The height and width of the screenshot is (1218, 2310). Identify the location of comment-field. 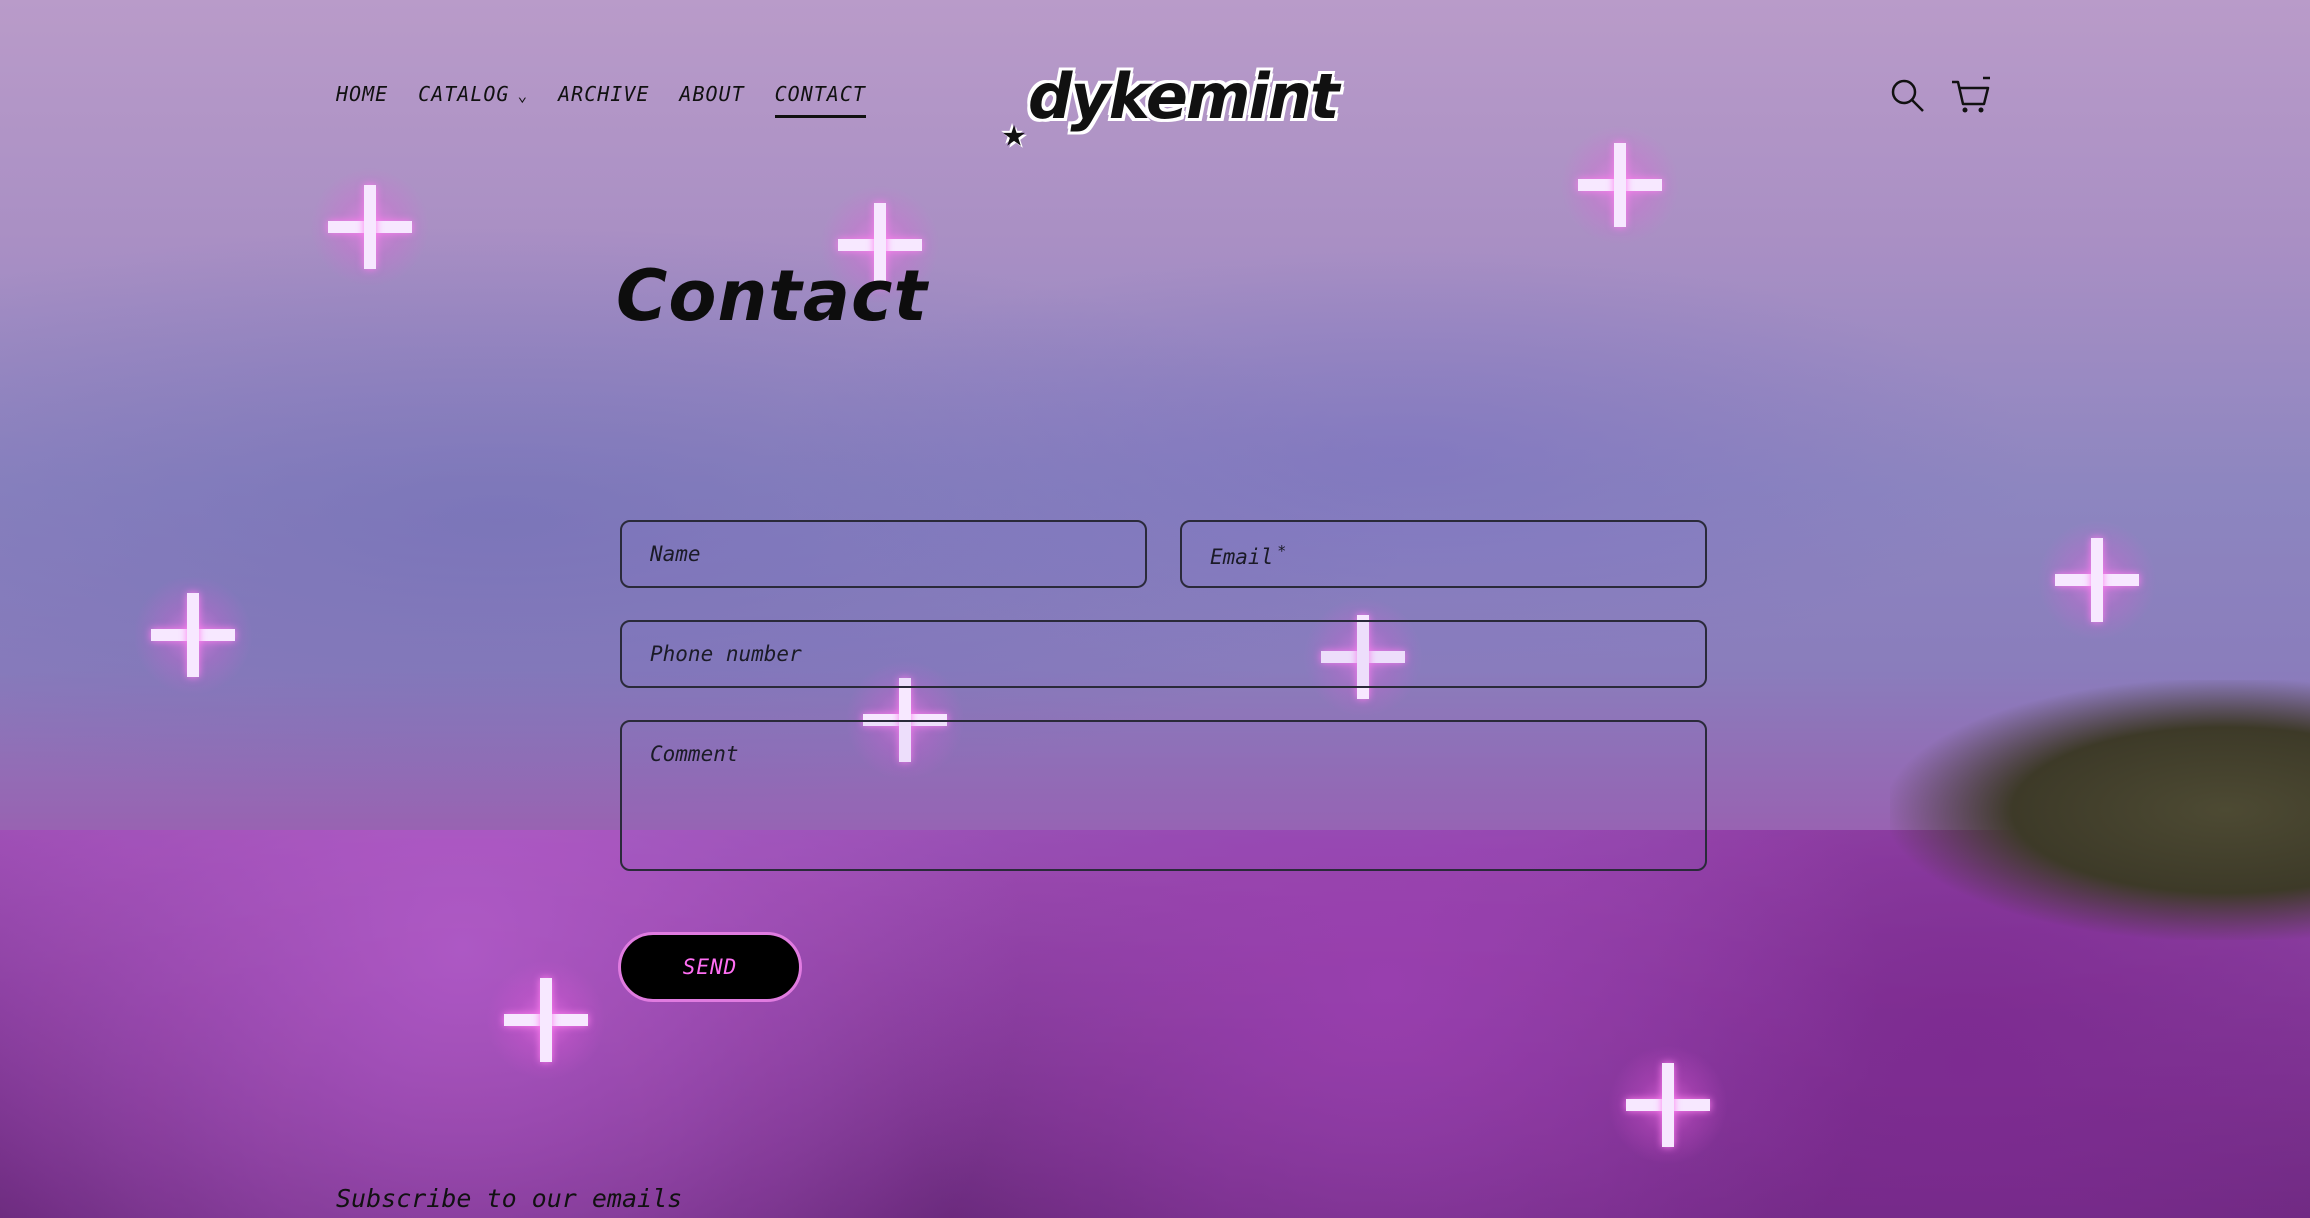
(1163, 795).